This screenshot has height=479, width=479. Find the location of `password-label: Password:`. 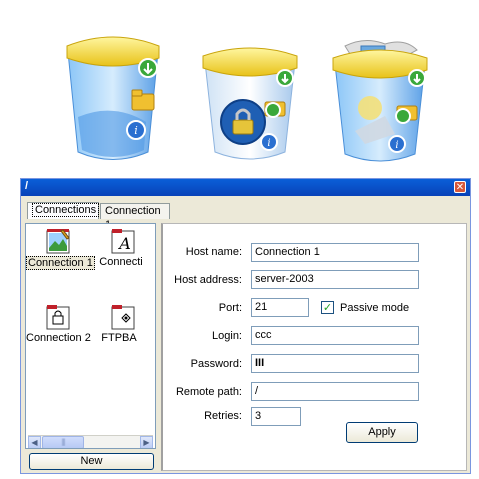

password-label: Password: is located at coordinates (216, 364).